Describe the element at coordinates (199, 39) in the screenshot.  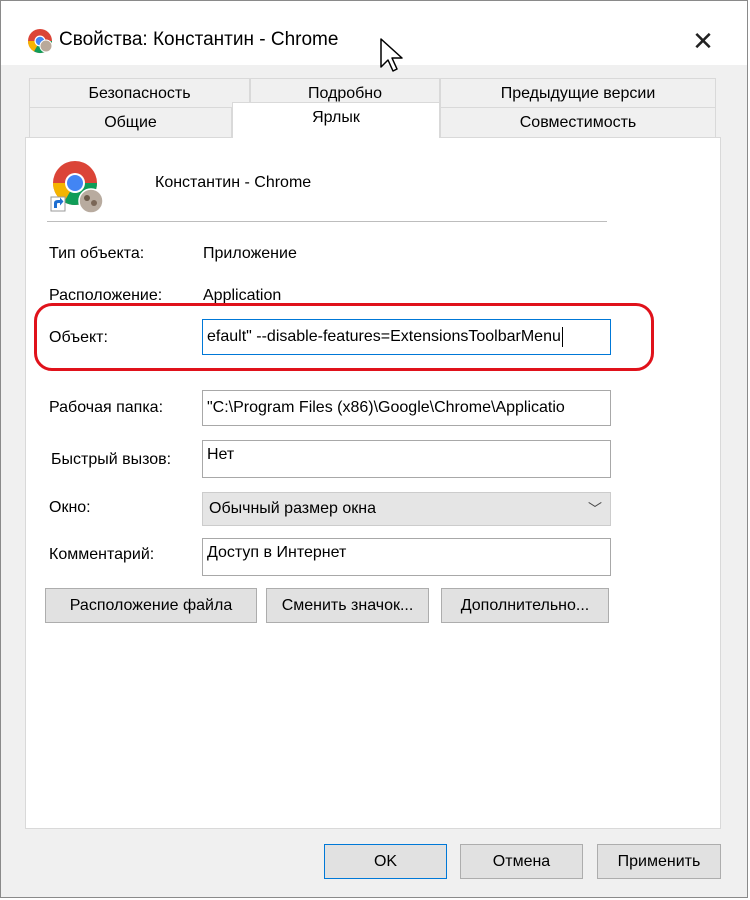
I see `window-title: Свойства: Константин - Chrome` at that location.